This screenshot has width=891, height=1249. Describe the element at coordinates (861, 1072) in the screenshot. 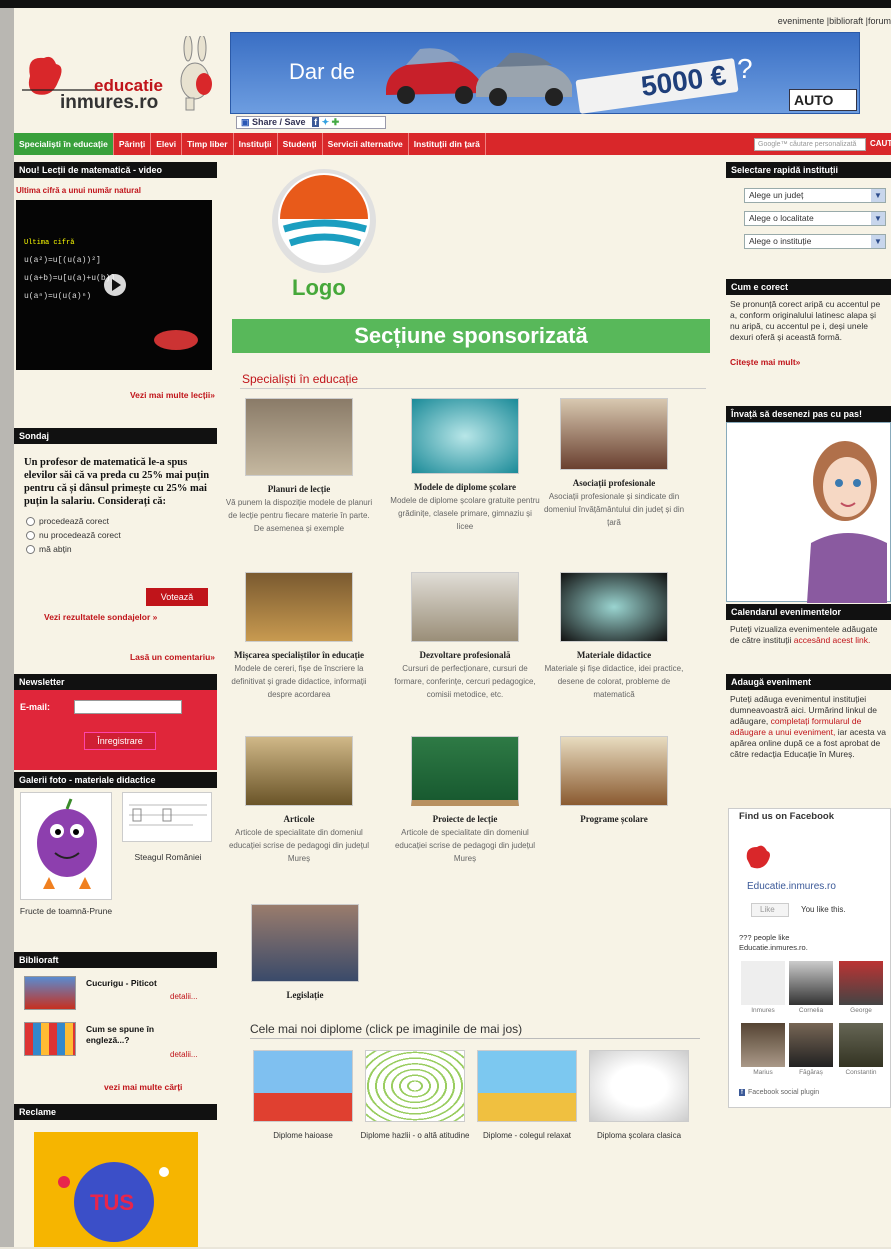

I see `fb-person-name: Constantin` at that location.